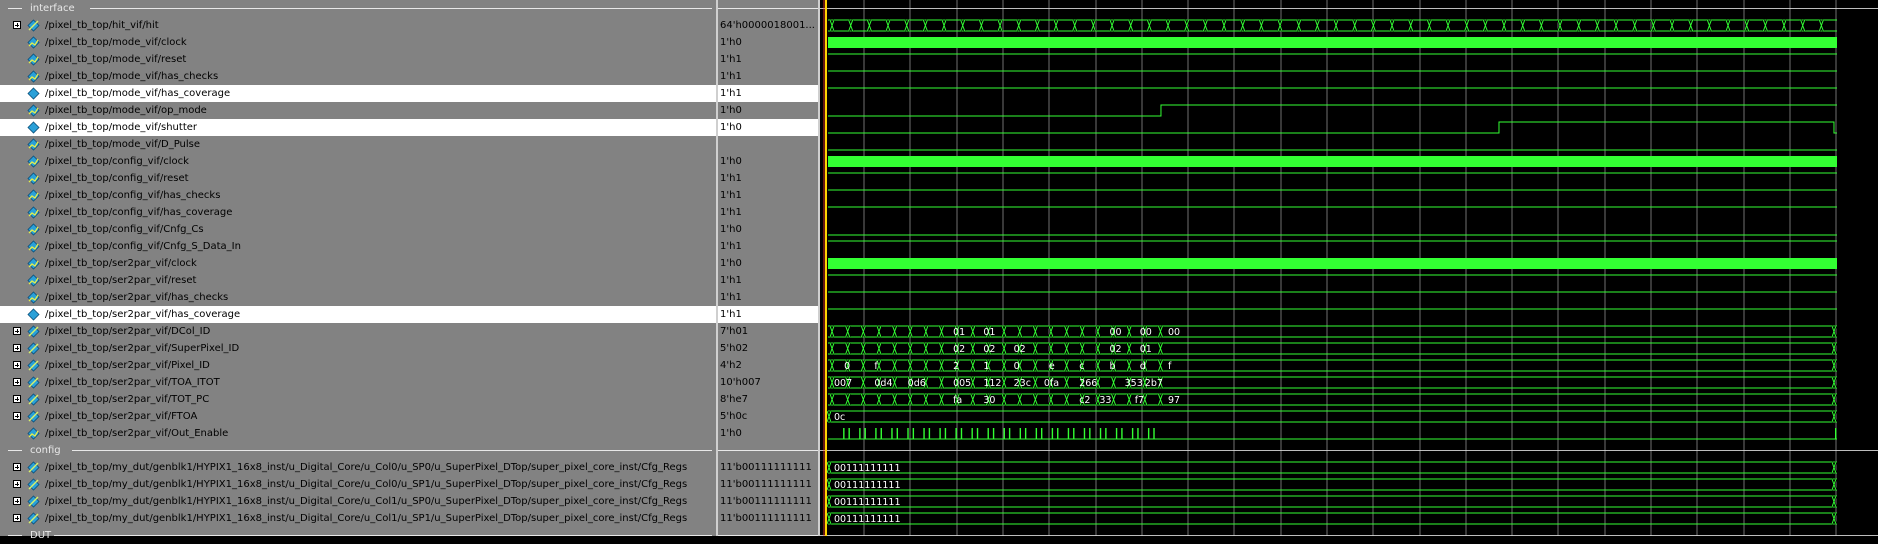 The width and height of the screenshot is (1878, 544). Describe the element at coordinates (839, 417) in the screenshot. I see `bus-value-label: 0c` at that location.